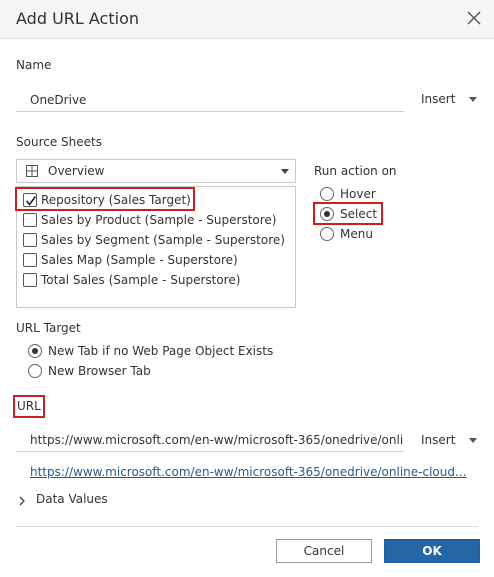 Image resolution: width=494 pixels, height=577 pixels. What do you see at coordinates (355, 171) in the screenshot?
I see `run-action-label: Run action on` at bounding box center [355, 171].